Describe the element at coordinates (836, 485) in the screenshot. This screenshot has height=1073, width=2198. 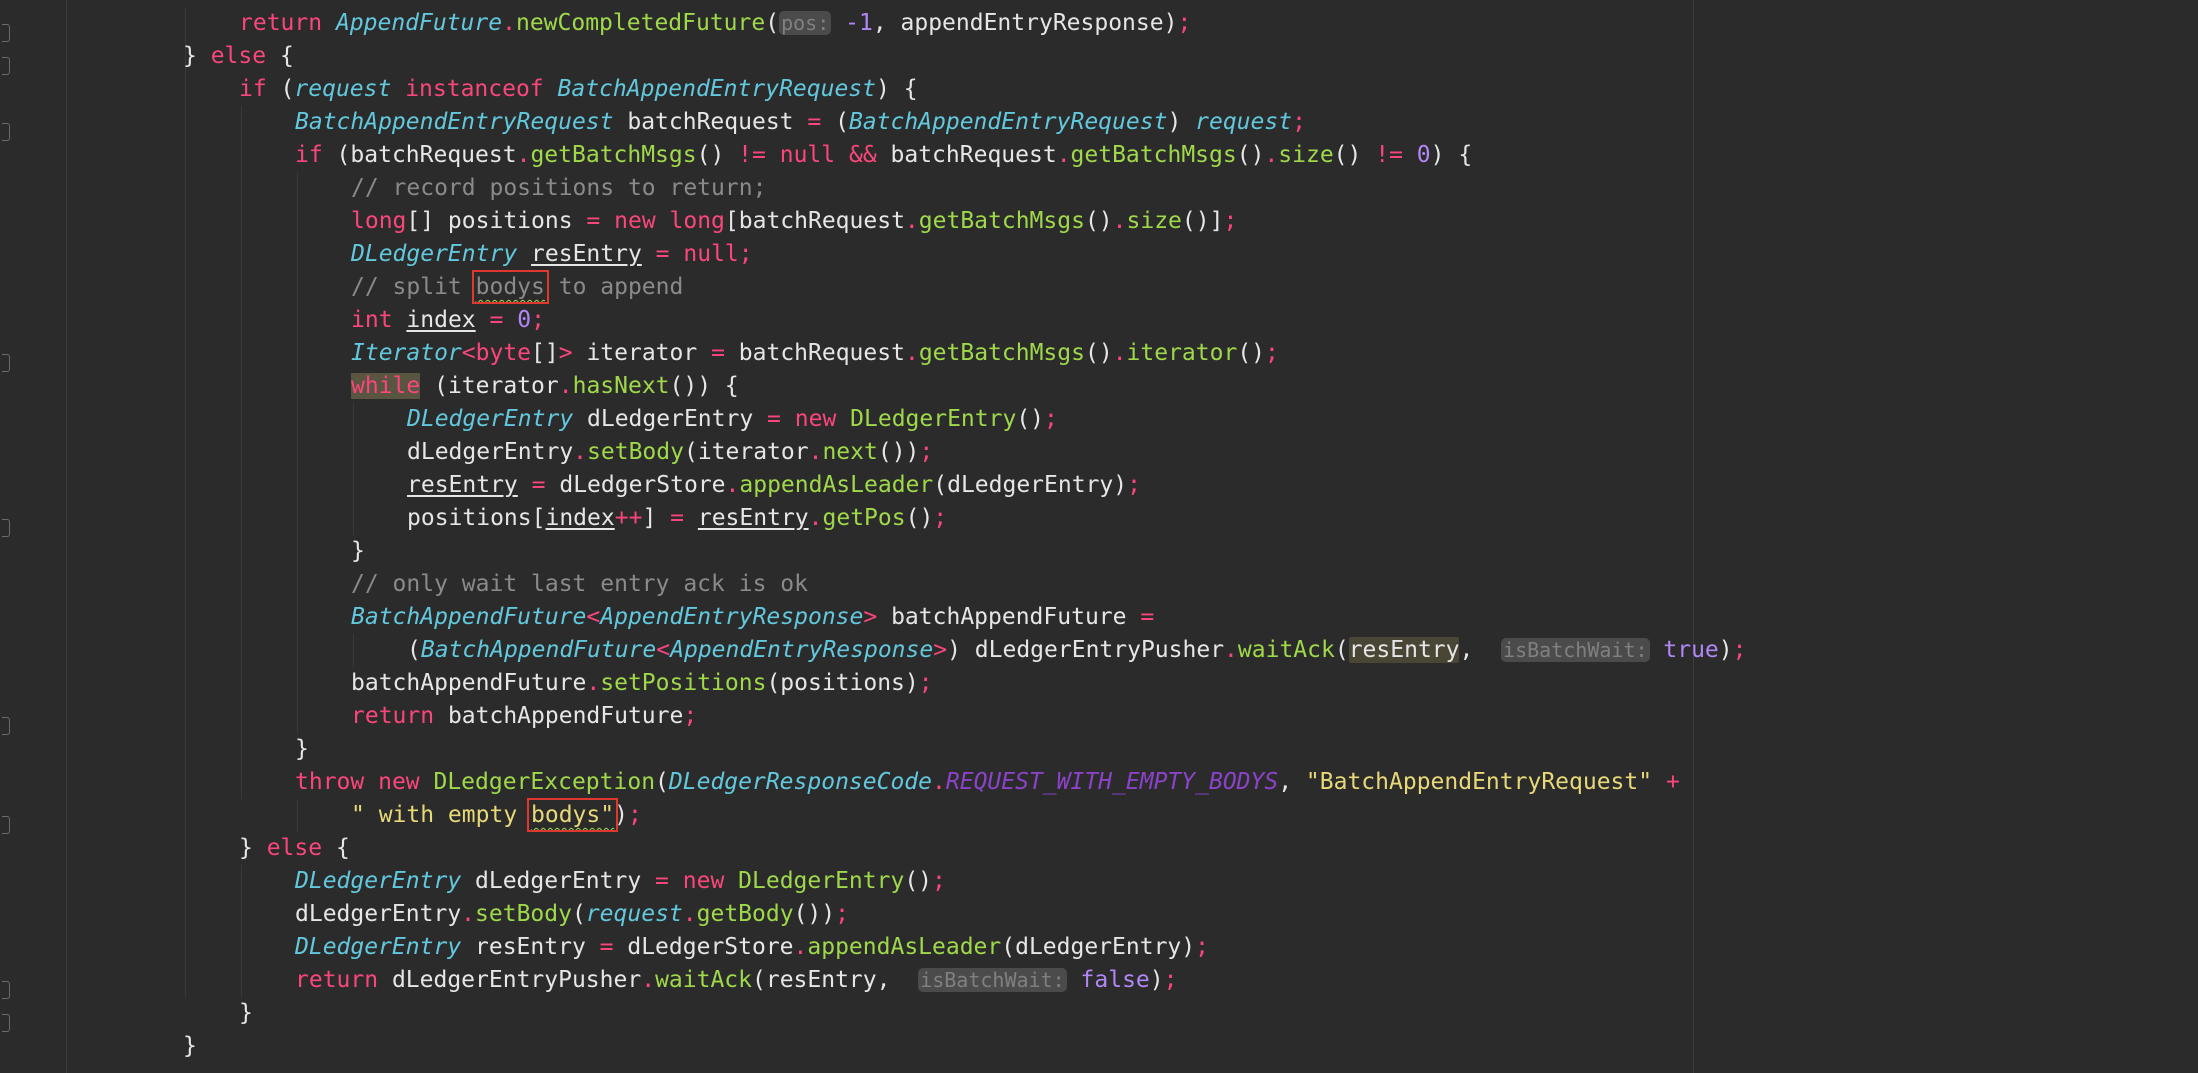
I see `code-token: appendAsLeader` at that location.